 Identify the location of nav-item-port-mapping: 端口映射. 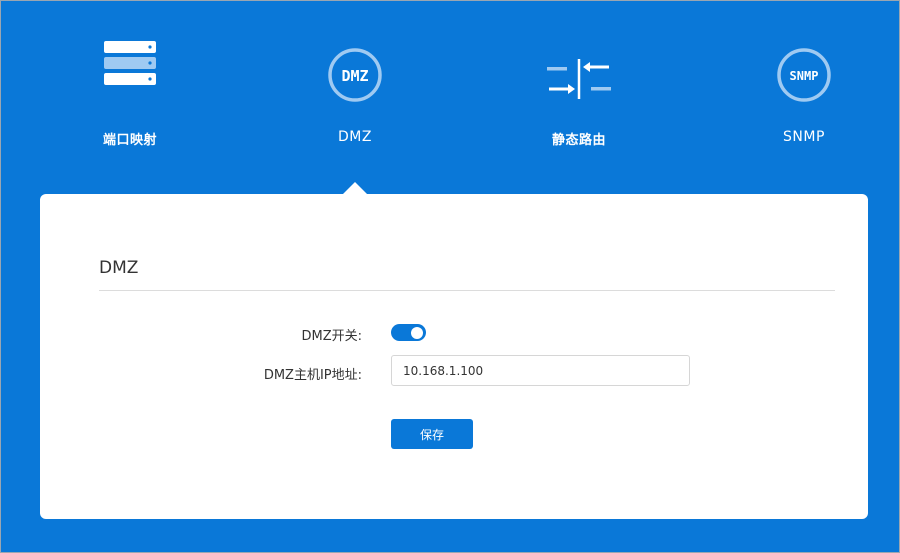
(130, 98).